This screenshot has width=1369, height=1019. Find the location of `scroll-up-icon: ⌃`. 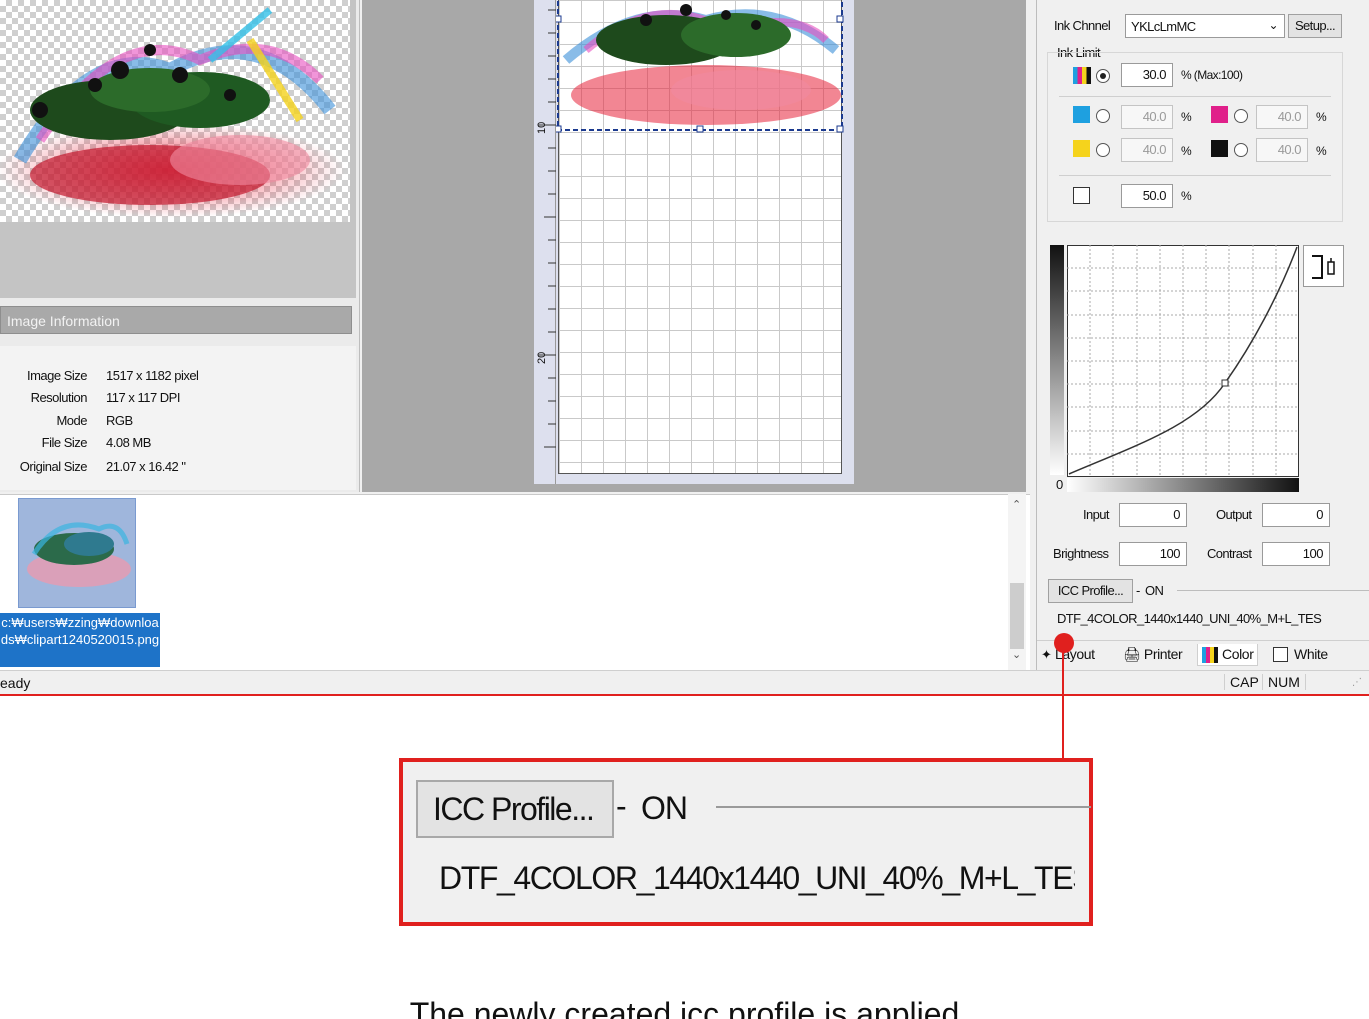

scroll-up-icon: ⌃ is located at coordinates (1016, 504).